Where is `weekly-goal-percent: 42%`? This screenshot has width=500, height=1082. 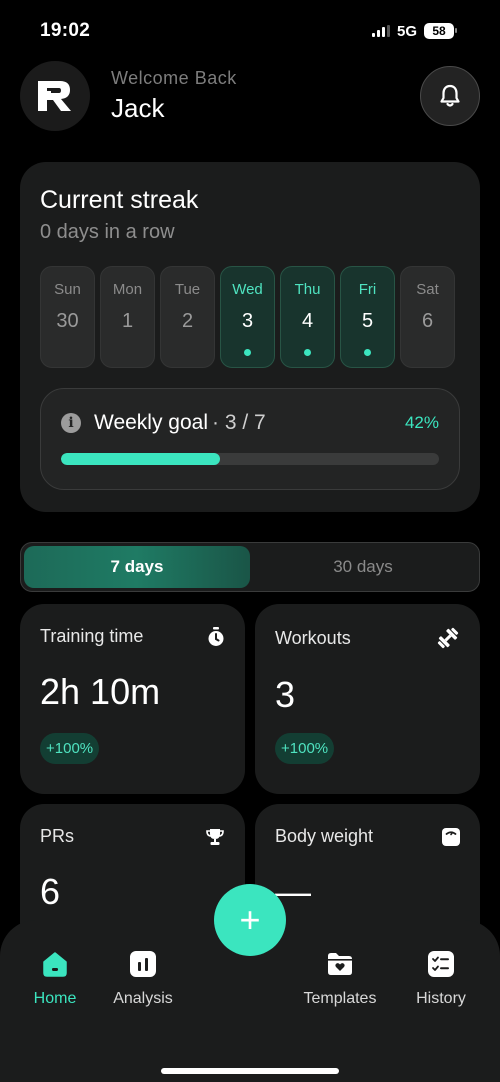
weekly-goal-percent: 42% is located at coordinates (421, 422).